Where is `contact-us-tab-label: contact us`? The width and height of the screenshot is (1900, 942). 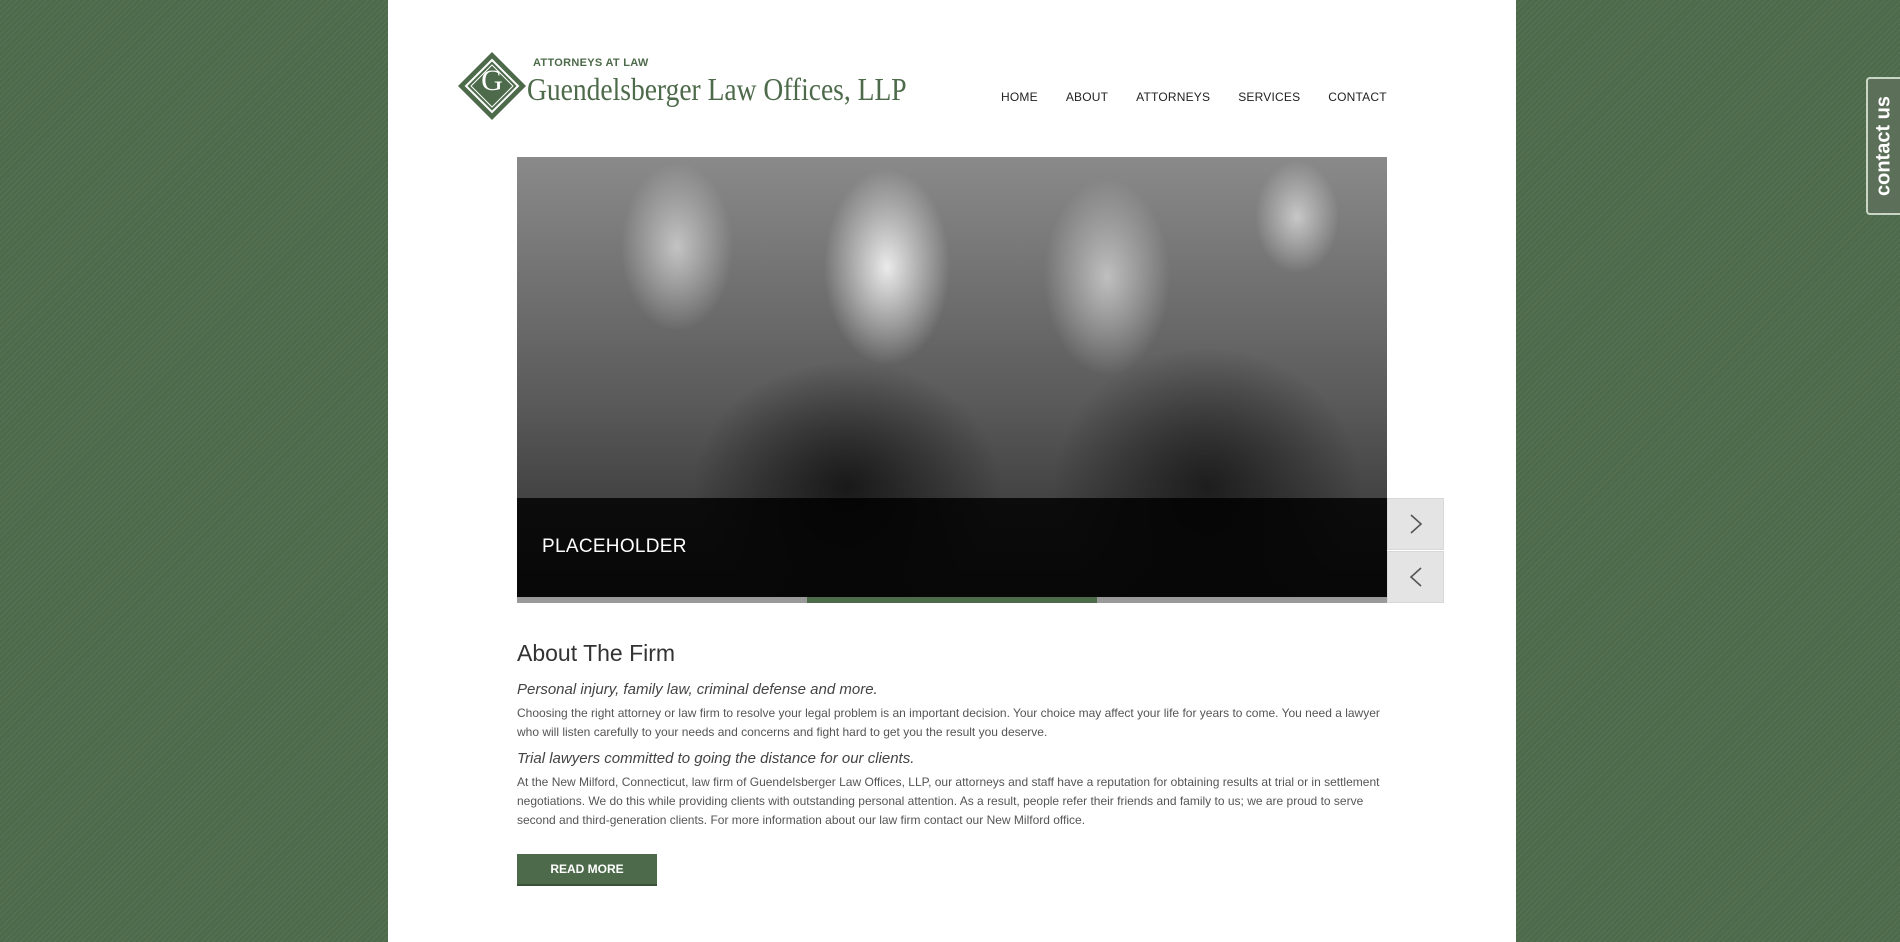 contact-us-tab-label: contact us is located at coordinates (1883, 146).